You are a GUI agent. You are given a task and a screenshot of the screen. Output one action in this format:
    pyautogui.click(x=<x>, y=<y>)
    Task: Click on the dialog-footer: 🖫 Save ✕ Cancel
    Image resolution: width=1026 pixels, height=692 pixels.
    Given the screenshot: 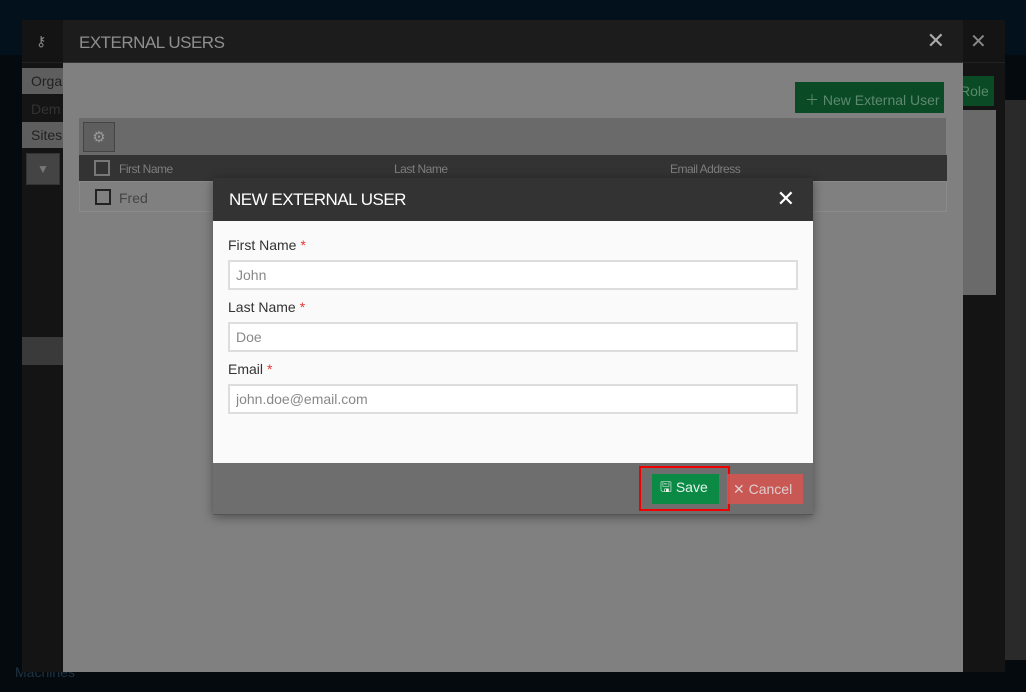 What is the action you would take?
    pyautogui.click(x=513, y=489)
    